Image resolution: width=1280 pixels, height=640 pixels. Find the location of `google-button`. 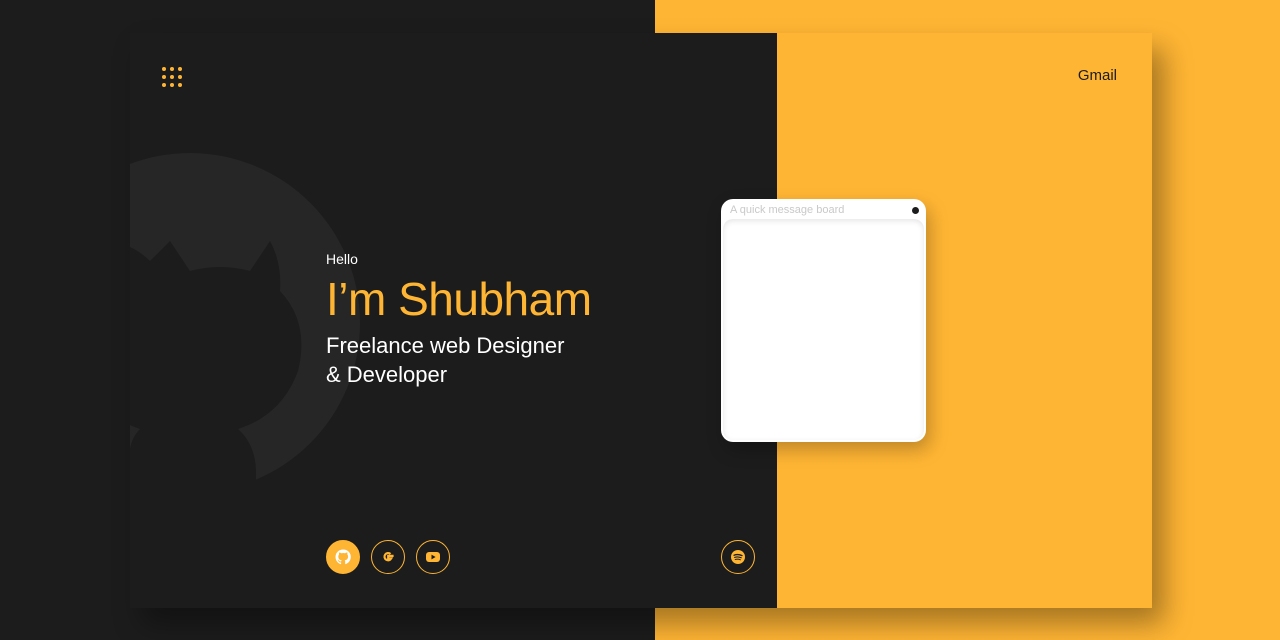

google-button is located at coordinates (388, 557).